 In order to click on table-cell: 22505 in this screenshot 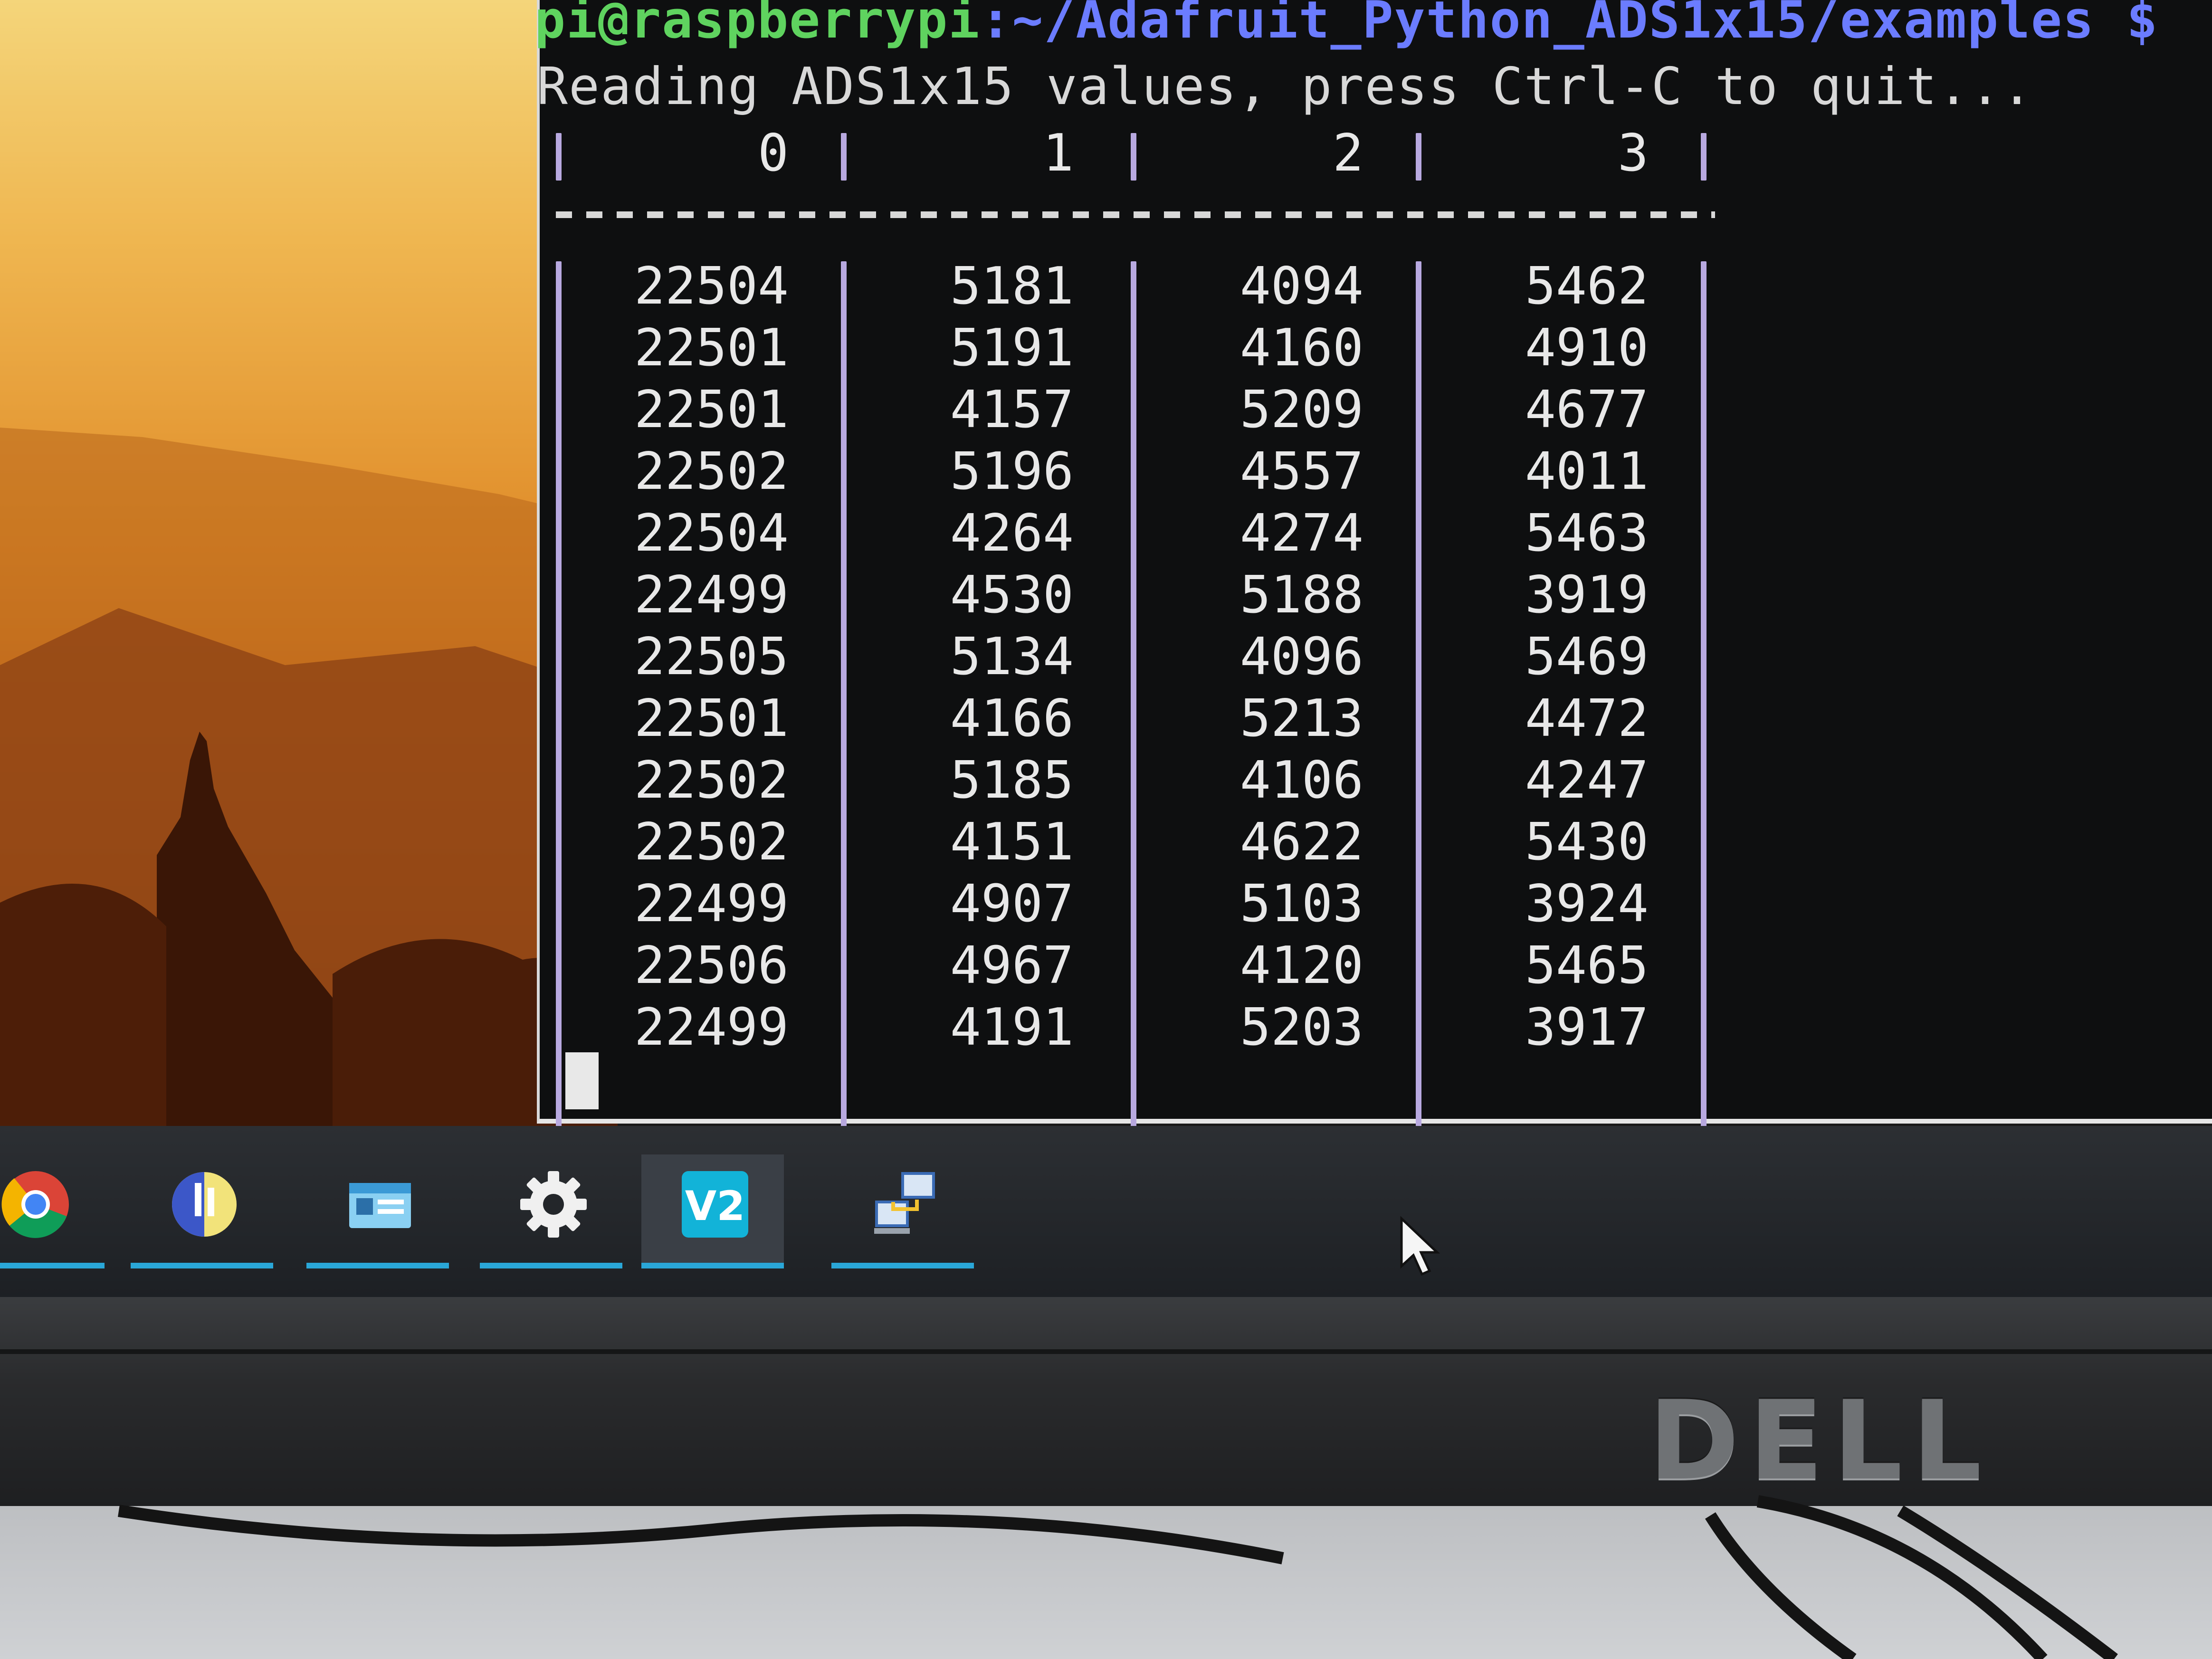, I will do `click(712, 656)`.